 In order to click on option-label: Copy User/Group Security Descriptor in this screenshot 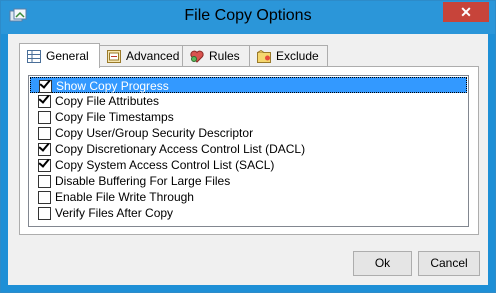, I will do `click(154, 133)`.